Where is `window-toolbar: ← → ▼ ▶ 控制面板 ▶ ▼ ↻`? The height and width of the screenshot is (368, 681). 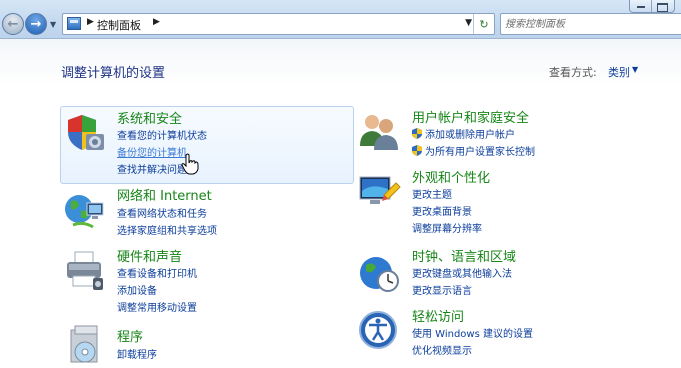
window-toolbar: ← → ▼ ▶ 控制面板 ▶ ▼ ↻ is located at coordinates (340, 19).